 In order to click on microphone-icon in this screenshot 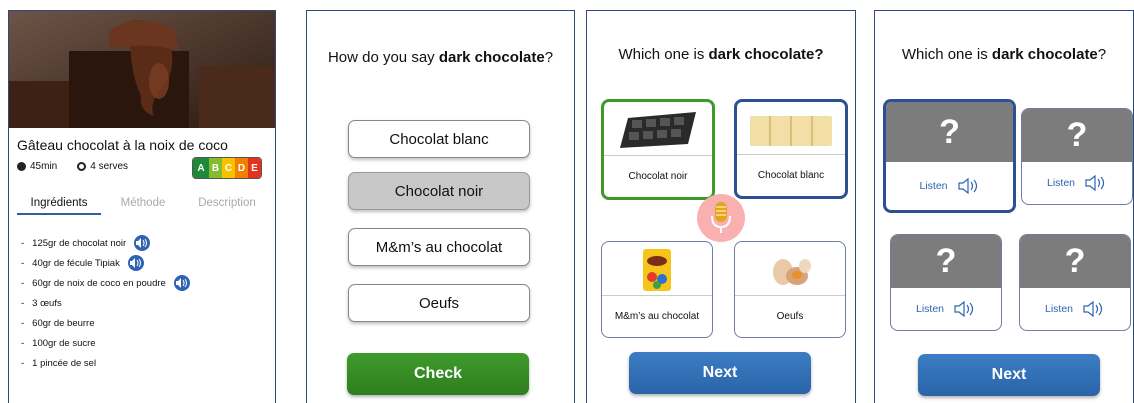, I will do `click(721, 218)`.